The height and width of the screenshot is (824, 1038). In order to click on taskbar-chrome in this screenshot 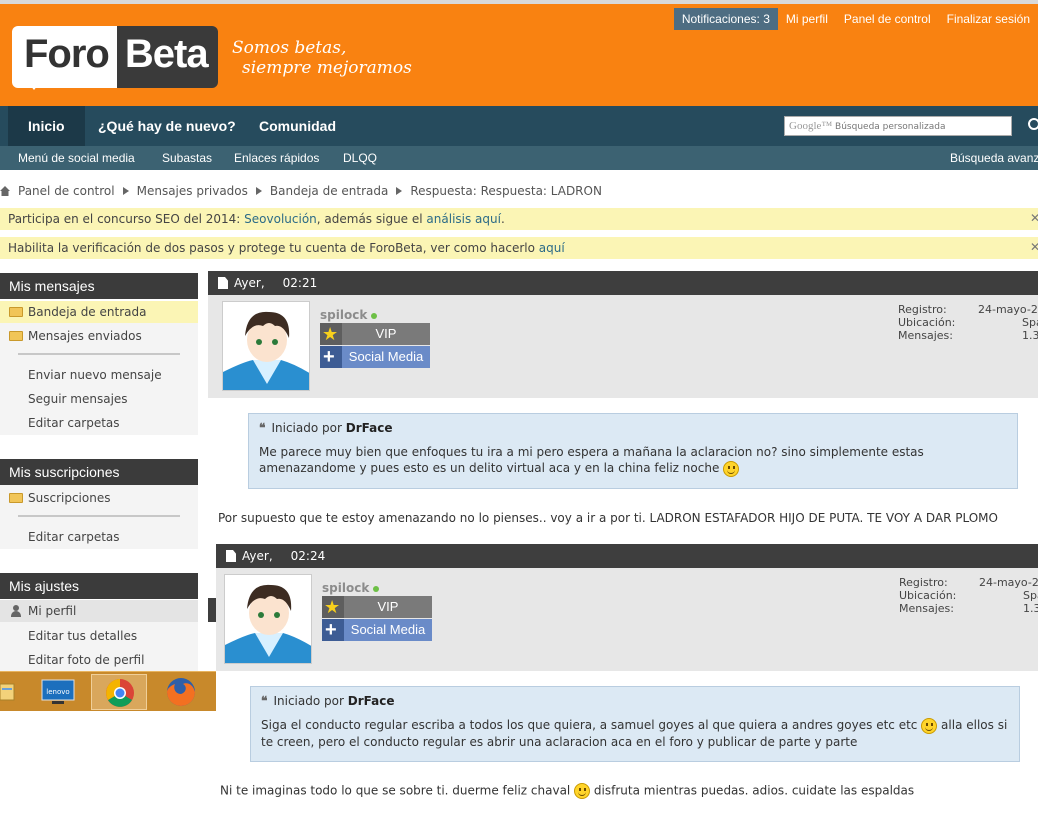, I will do `click(119, 692)`.